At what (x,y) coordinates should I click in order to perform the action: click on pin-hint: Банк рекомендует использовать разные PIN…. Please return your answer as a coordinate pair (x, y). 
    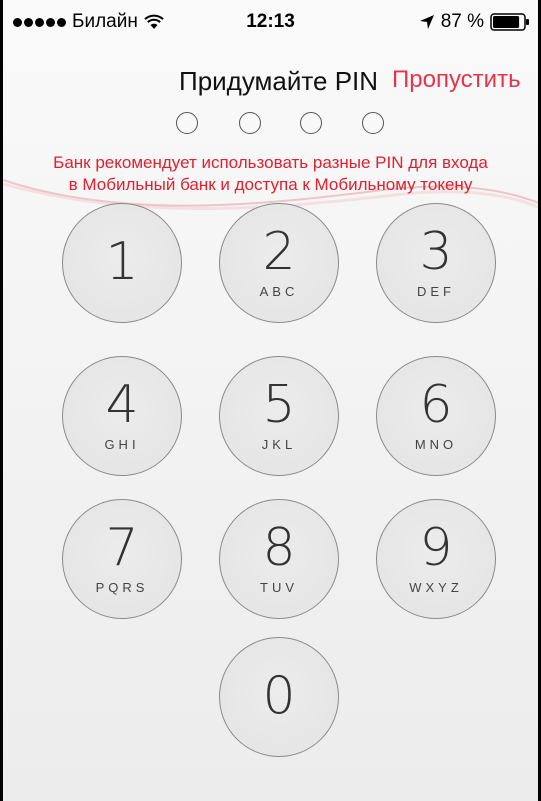
    Looking at the image, I should click on (270, 174).